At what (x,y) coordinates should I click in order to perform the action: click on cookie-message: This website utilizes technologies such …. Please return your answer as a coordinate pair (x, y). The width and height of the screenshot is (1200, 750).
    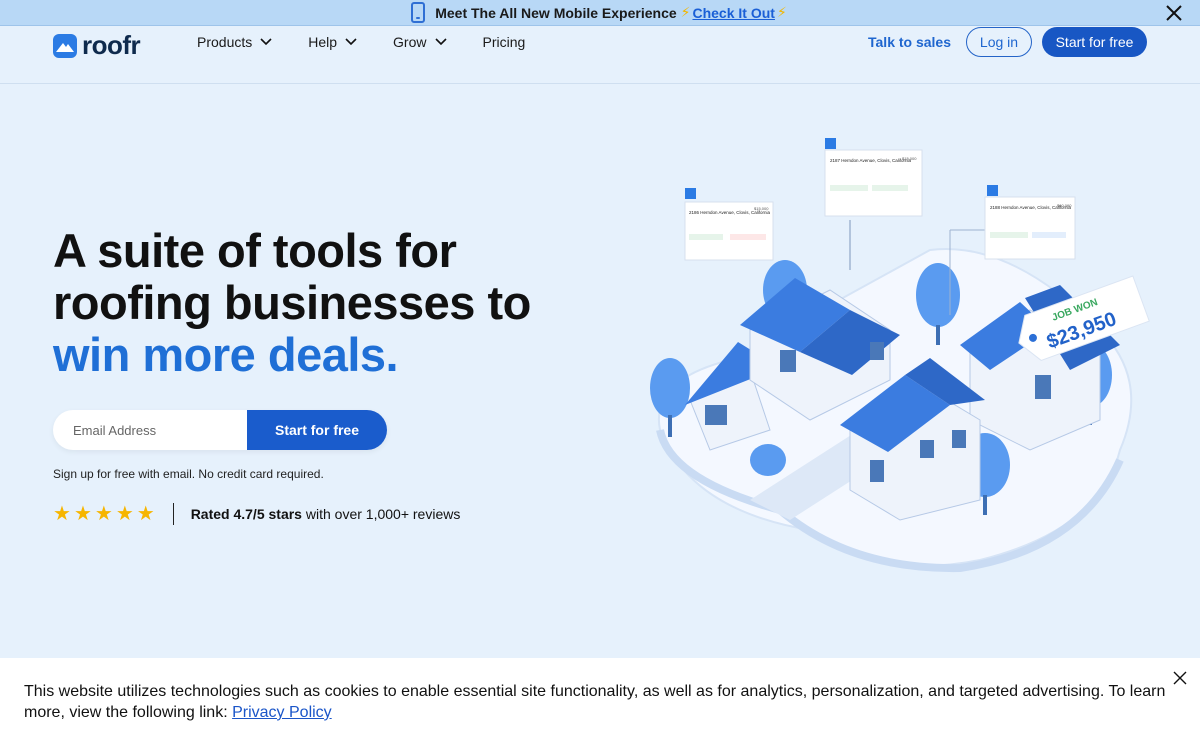
    Looking at the image, I should click on (599, 702).